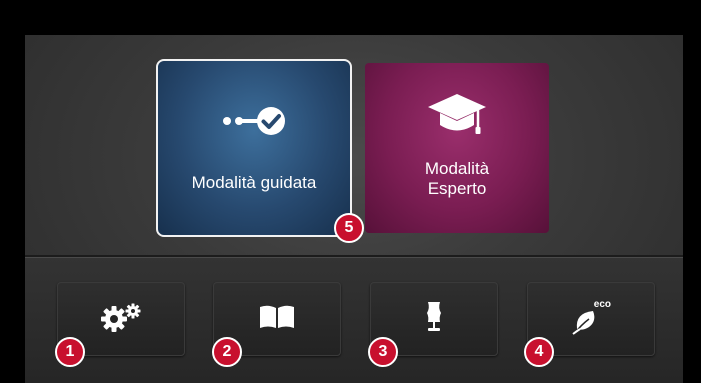 The width and height of the screenshot is (701, 383). Describe the element at coordinates (602, 304) in the screenshot. I see `eco-label: eco` at that location.